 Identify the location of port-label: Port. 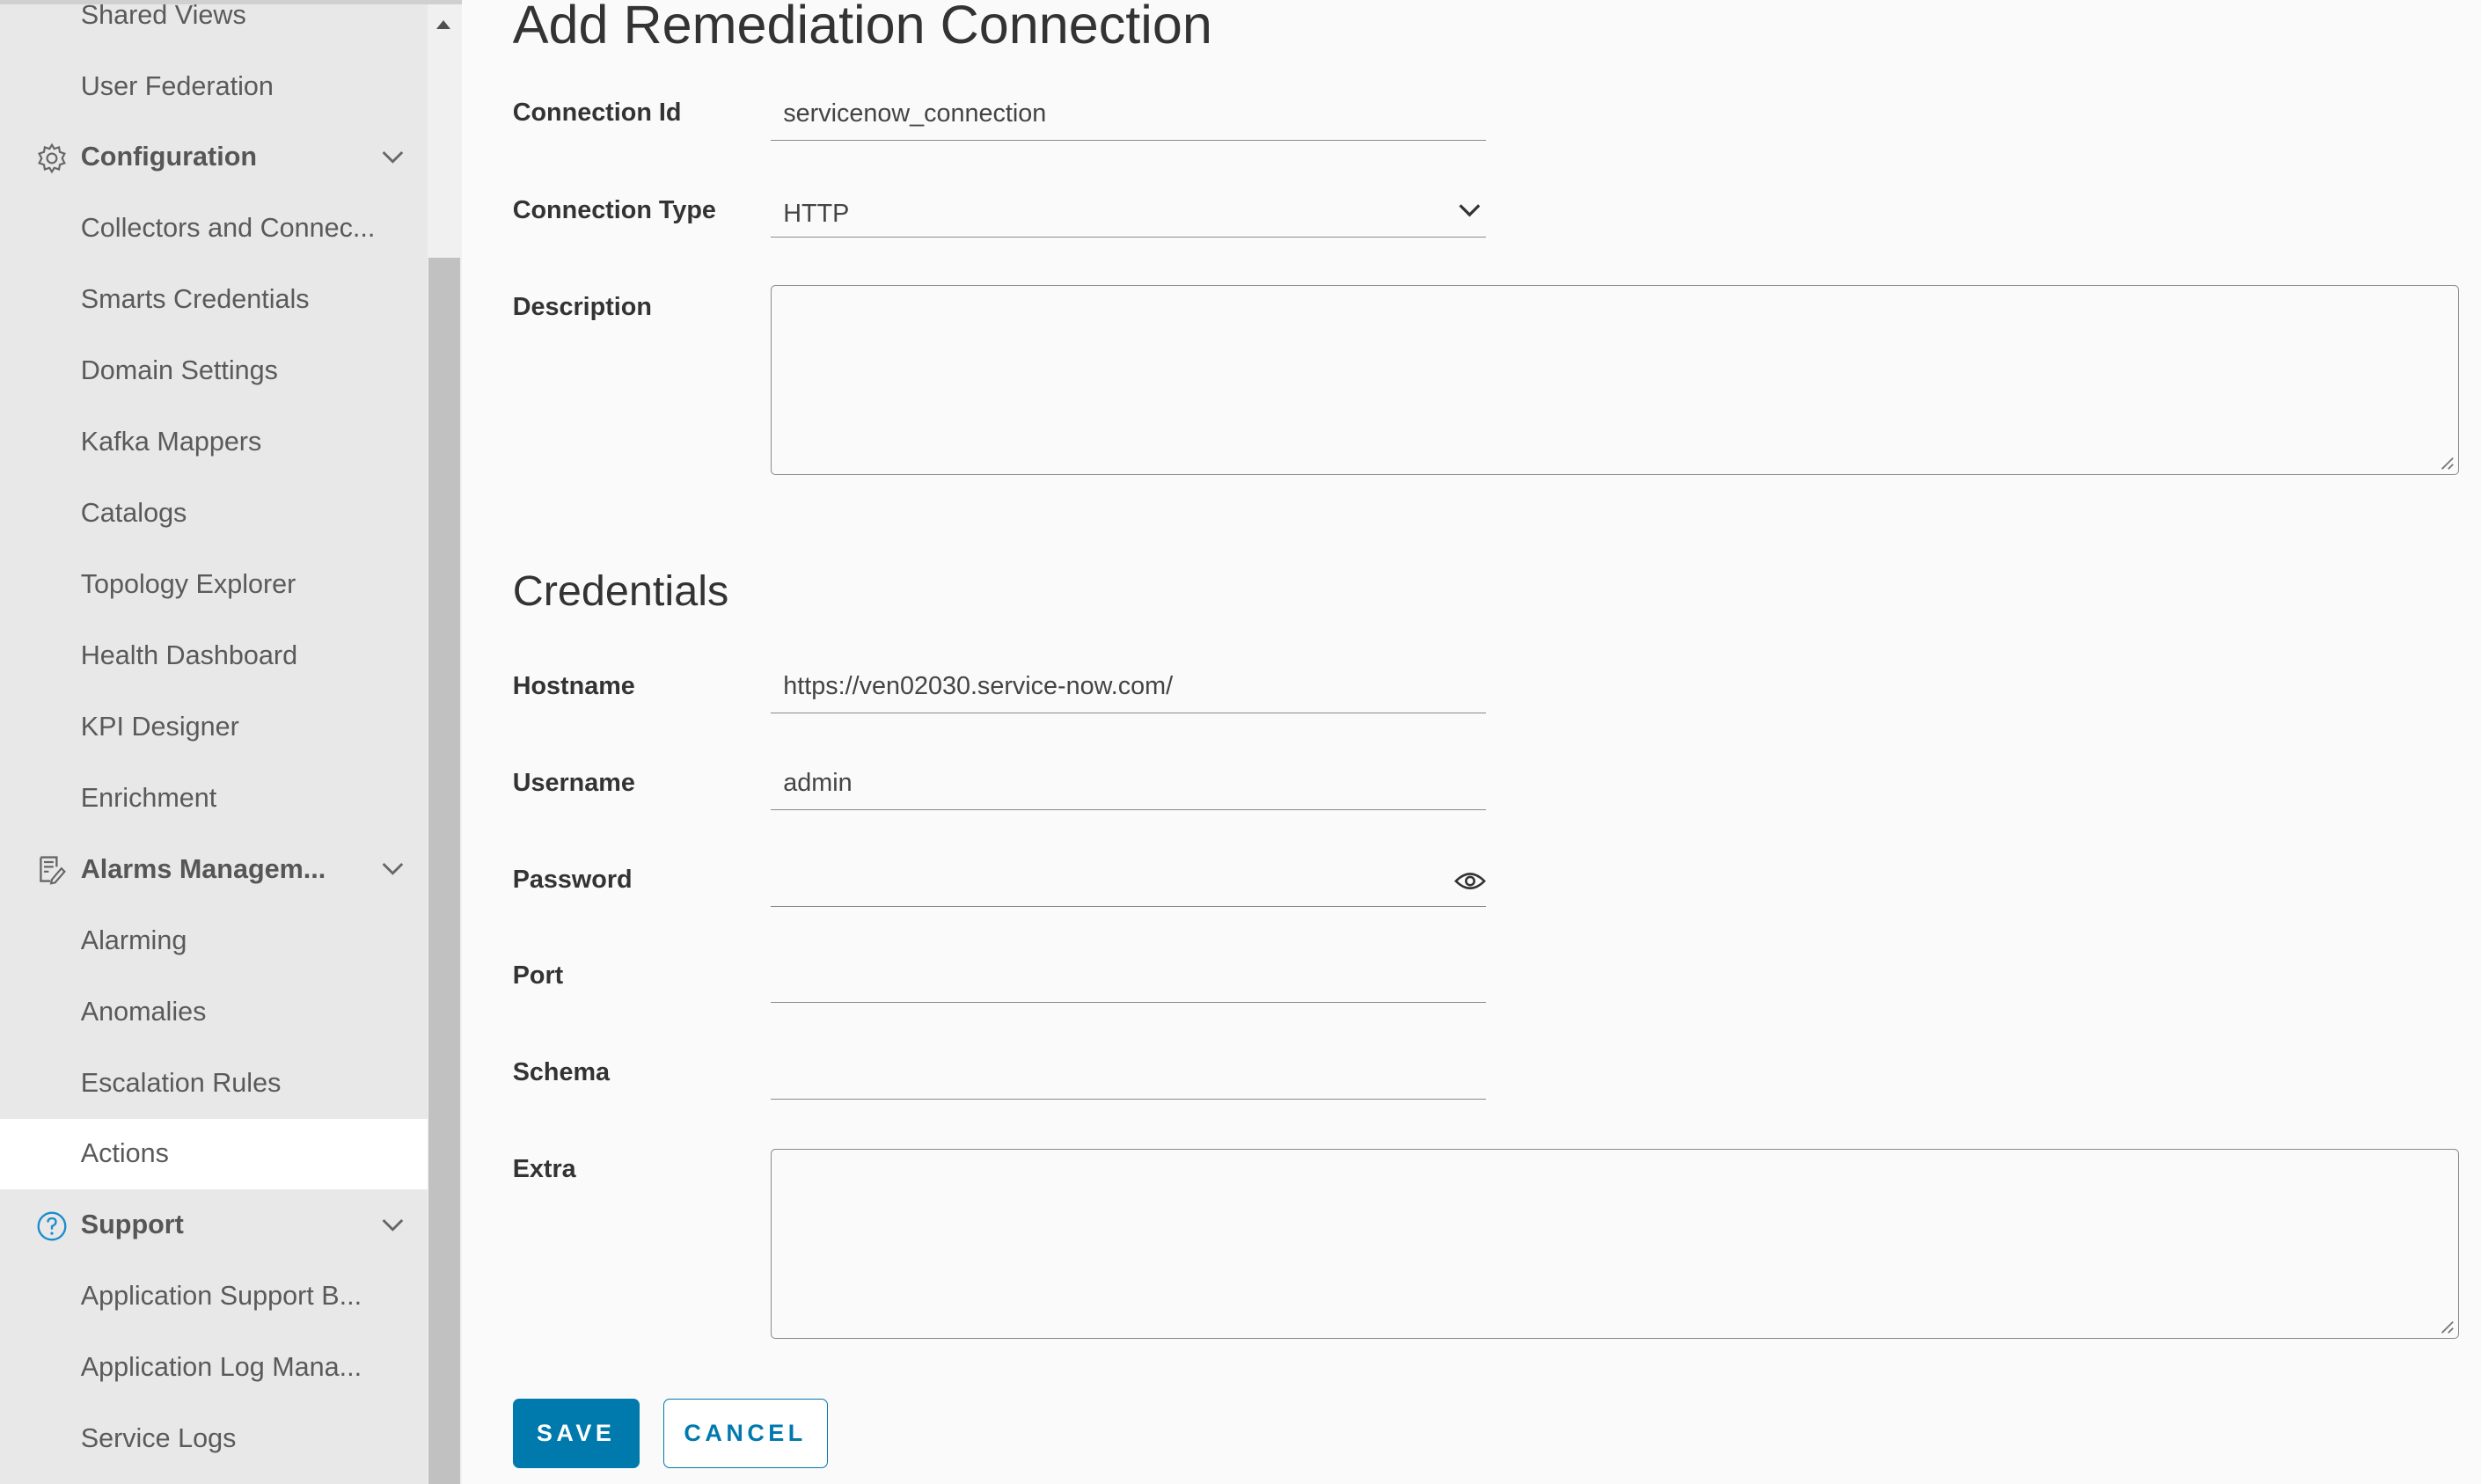
(538, 976).